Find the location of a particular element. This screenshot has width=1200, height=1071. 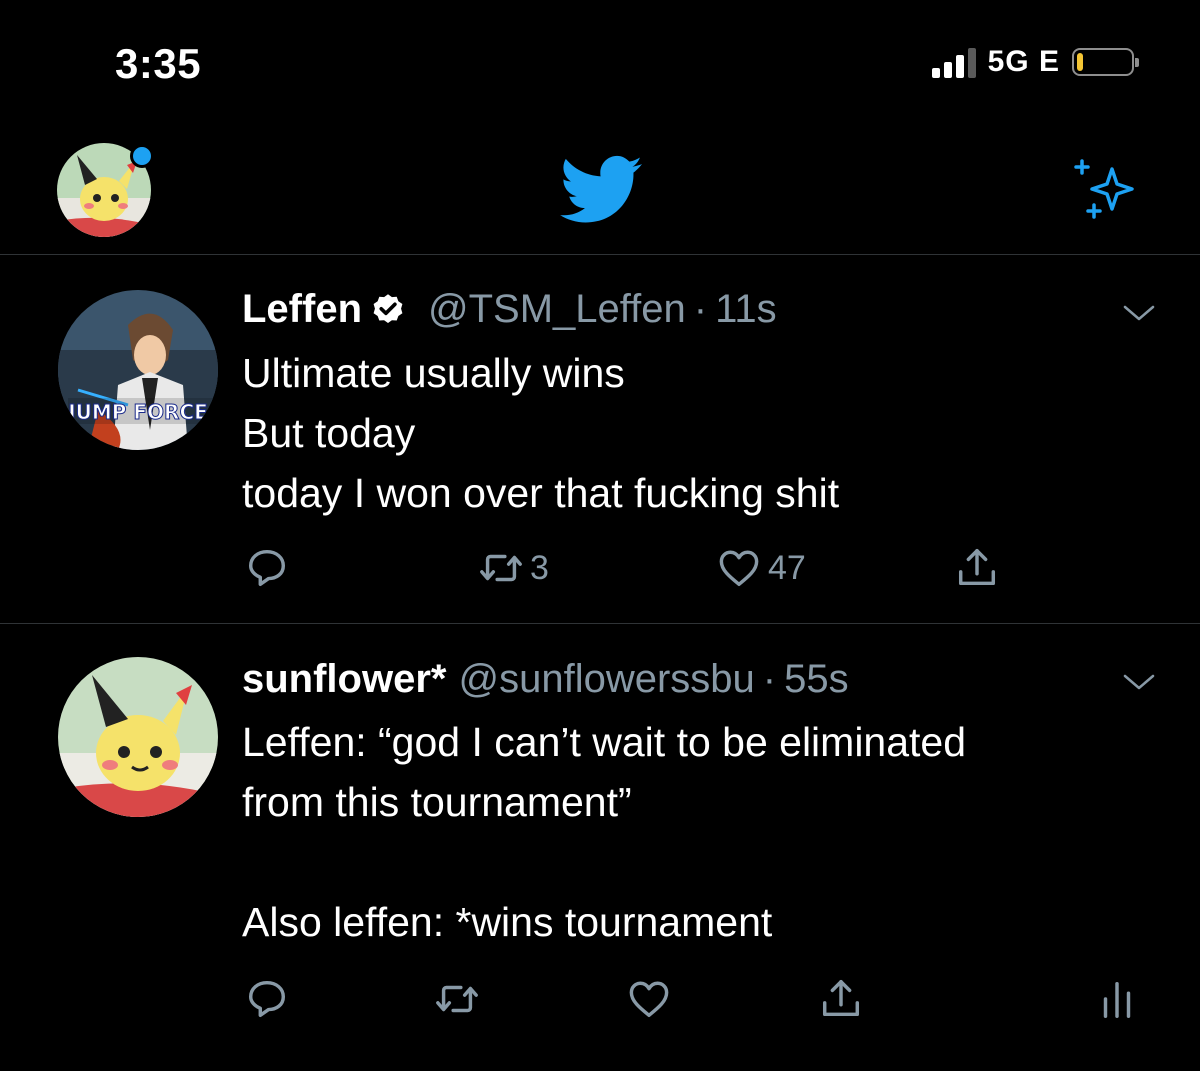

tweet-header: sunflower* @sunflowerssbu · 55s is located at coordinates (545, 679).